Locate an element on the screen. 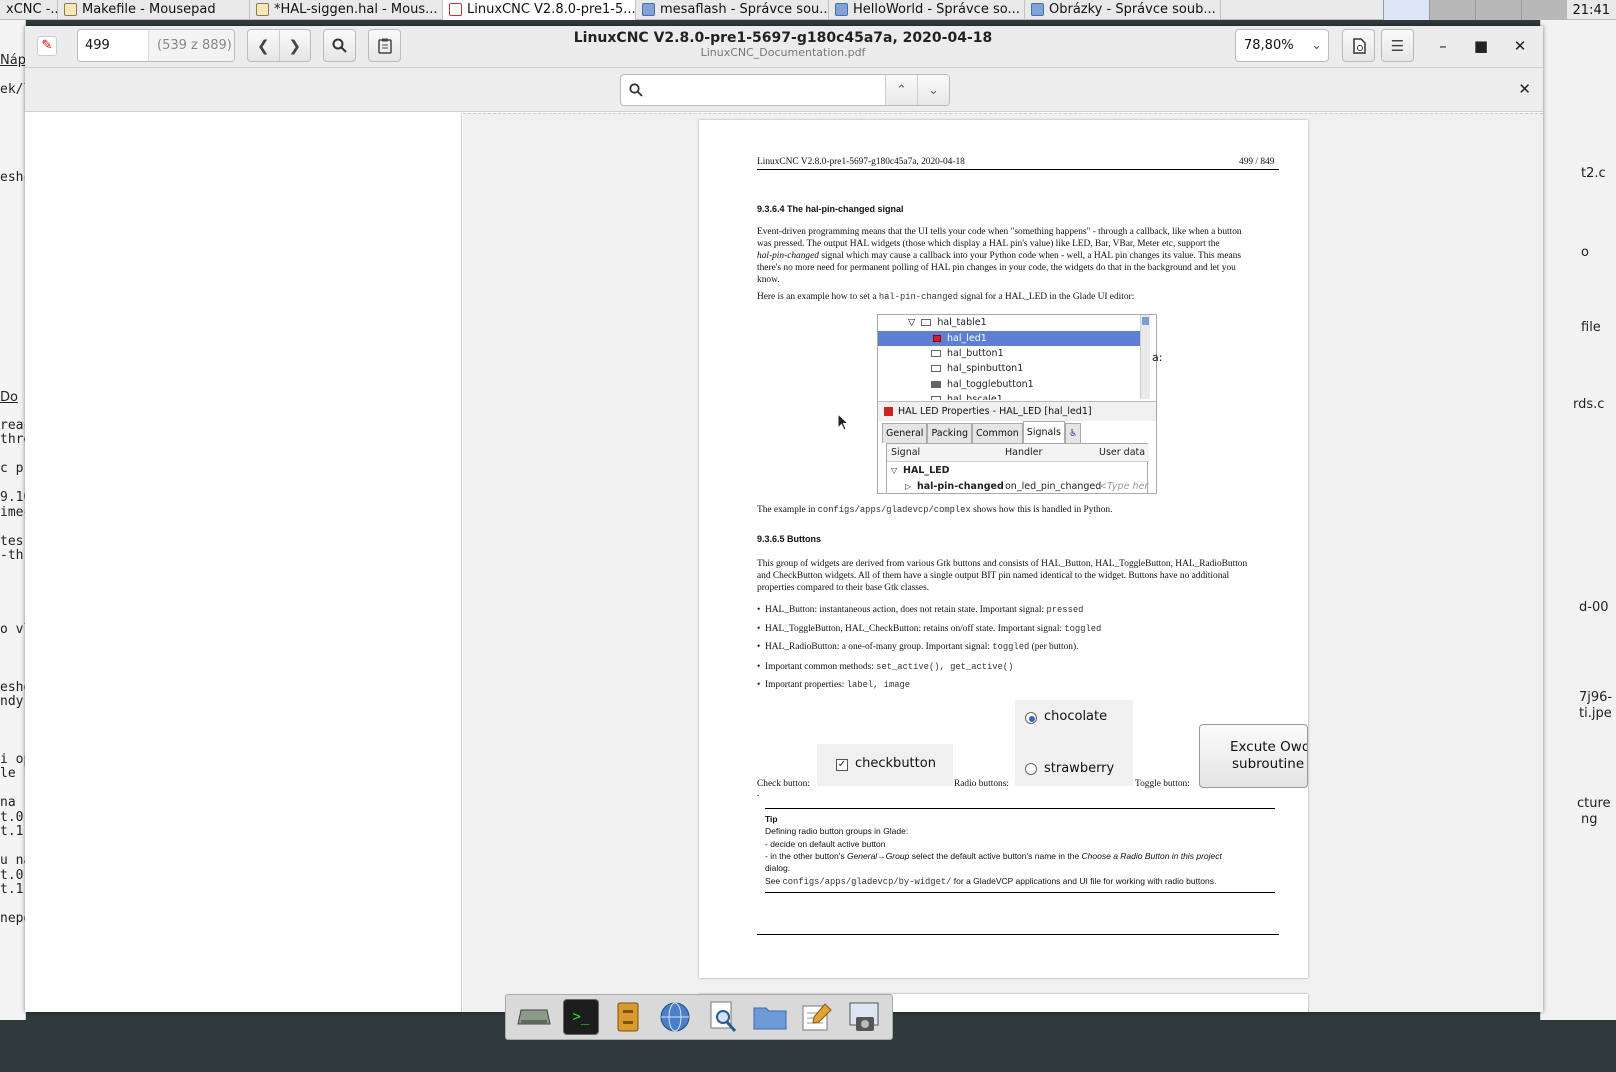  tip-title: Tip is located at coordinates (771, 819).